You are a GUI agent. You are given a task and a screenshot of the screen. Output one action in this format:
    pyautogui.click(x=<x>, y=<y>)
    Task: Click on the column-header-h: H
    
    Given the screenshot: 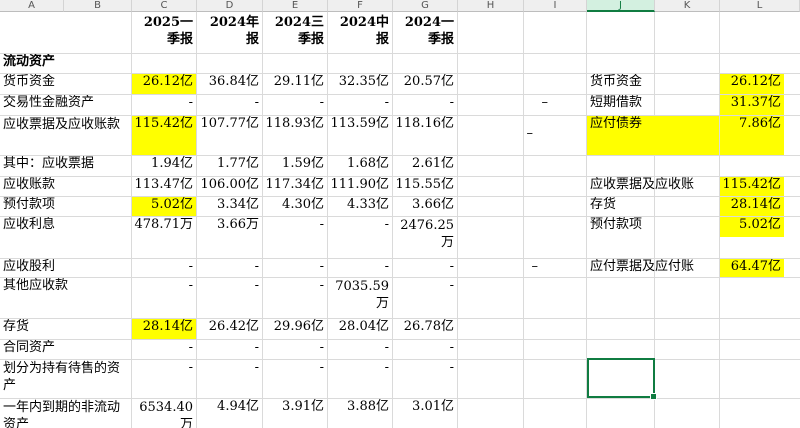 What is the action you would take?
    pyautogui.click(x=491, y=6)
    